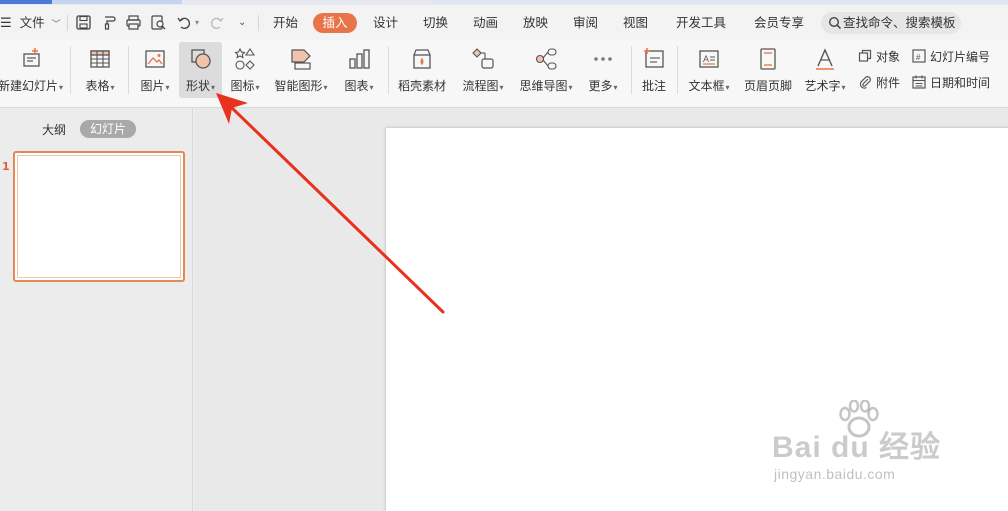  I want to click on date-time-button: 日期和时间, so click(954, 83).